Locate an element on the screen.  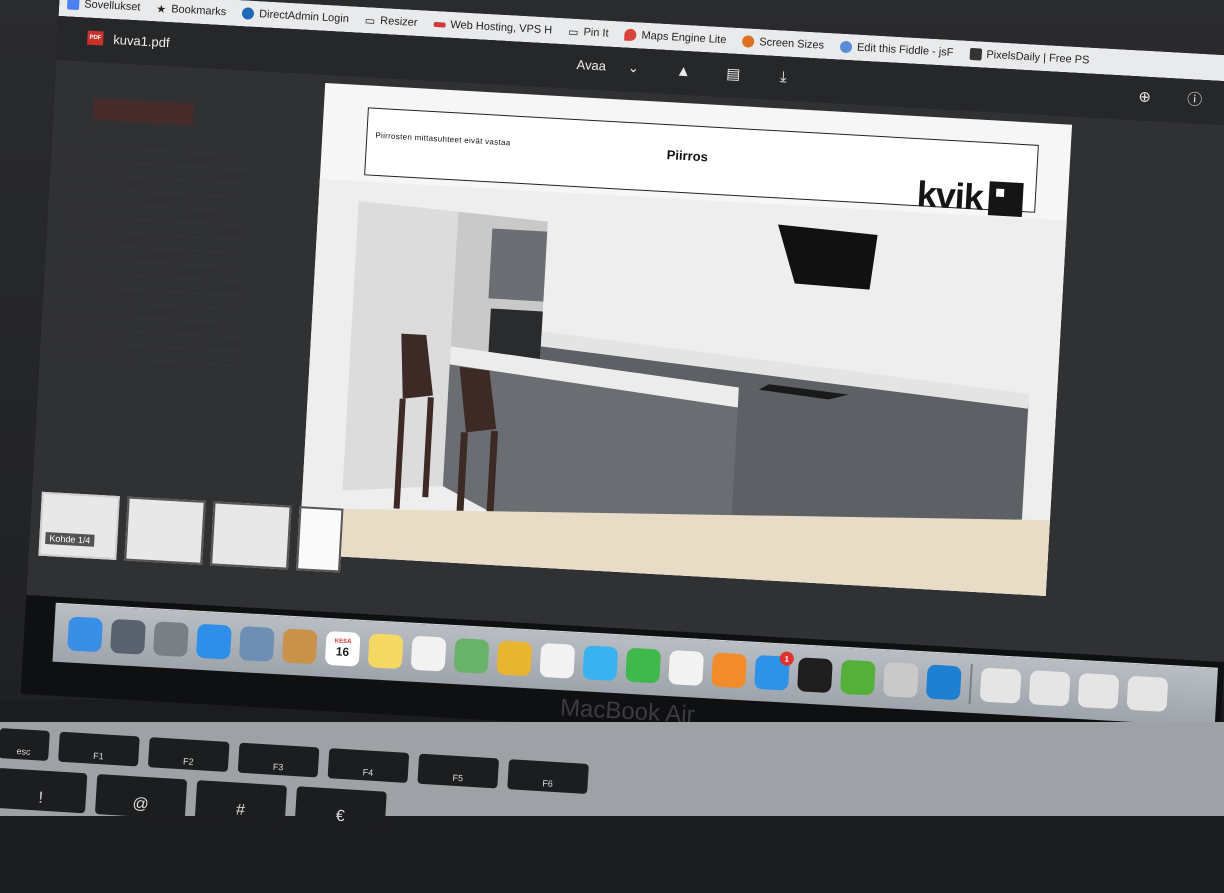
page-thumbnails: Kohde 1/4 is located at coordinates (191, 532).